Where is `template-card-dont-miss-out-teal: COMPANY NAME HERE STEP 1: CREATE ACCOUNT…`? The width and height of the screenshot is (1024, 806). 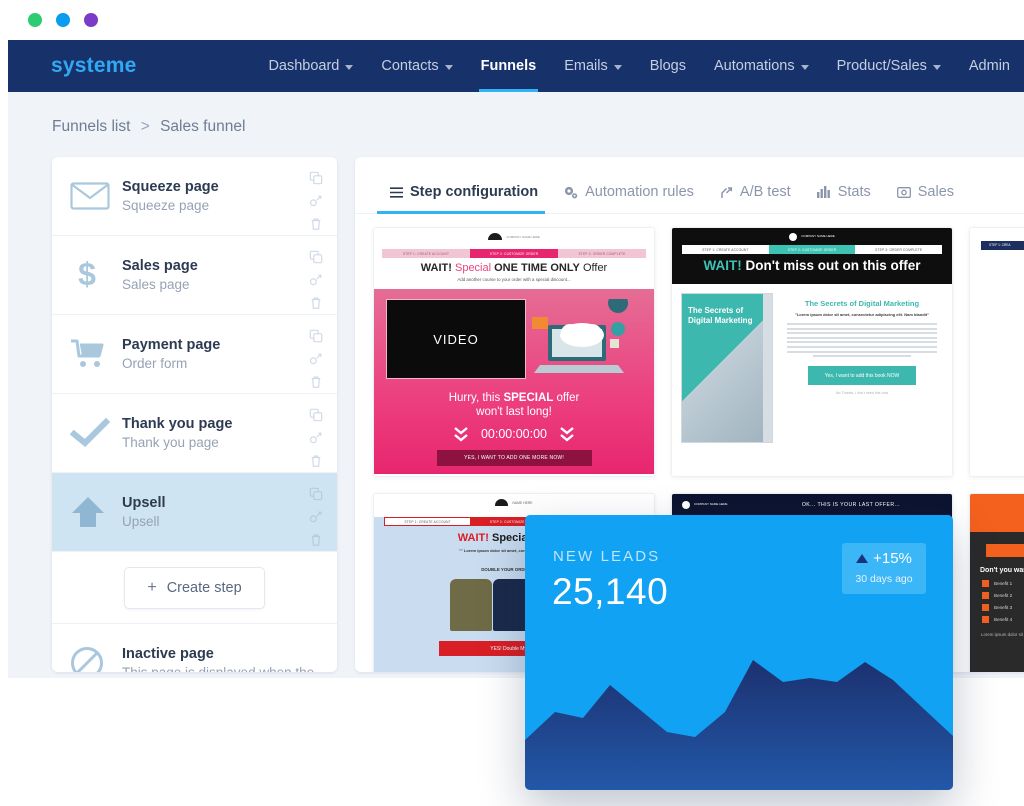 template-card-dont-miss-out-teal: COMPANY NAME HERE STEP 1: CREATE ACCOUNT… is located at coordinates (812, 352).